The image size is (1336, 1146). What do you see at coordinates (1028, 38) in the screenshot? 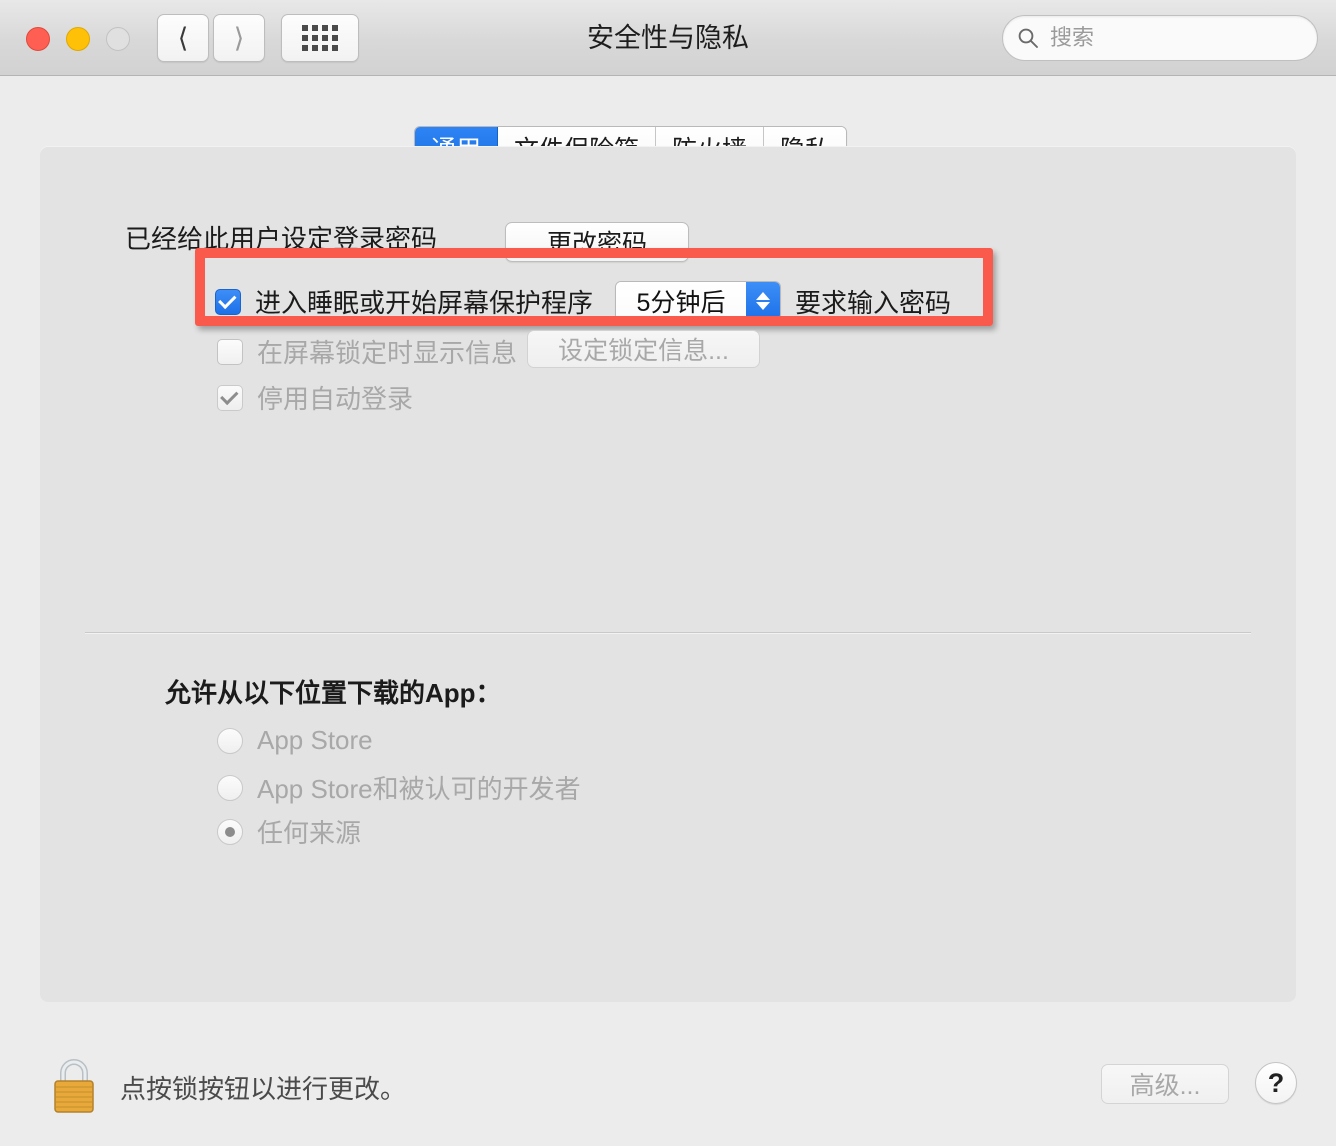
I see `search-icon` at bounding box center [1028, 38].